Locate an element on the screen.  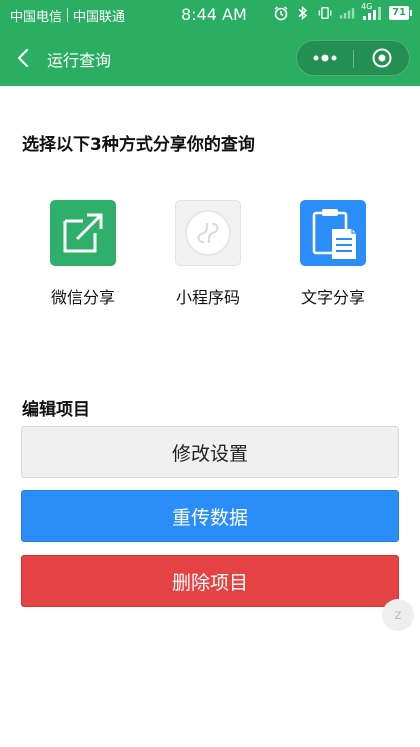
status-time: 8:44 AM is located at coordinates (214, 14).